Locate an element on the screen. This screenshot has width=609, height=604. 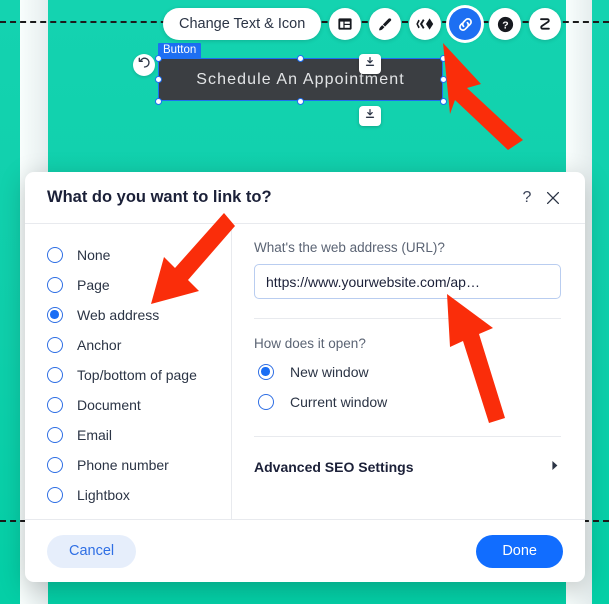
link-type-option-lightbox: Lightbox is located at coordinates (128, 495).